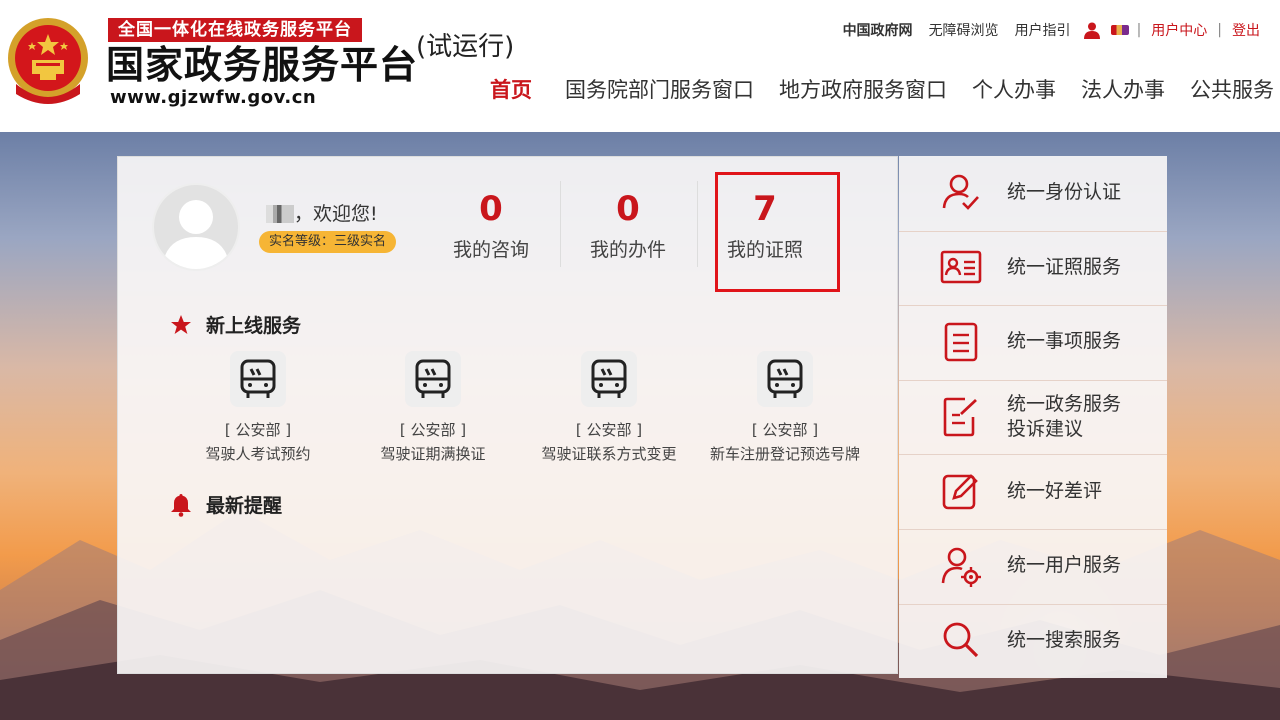  I want to click on service-name: 新车注册登记预选号牌, so click(784, 454).